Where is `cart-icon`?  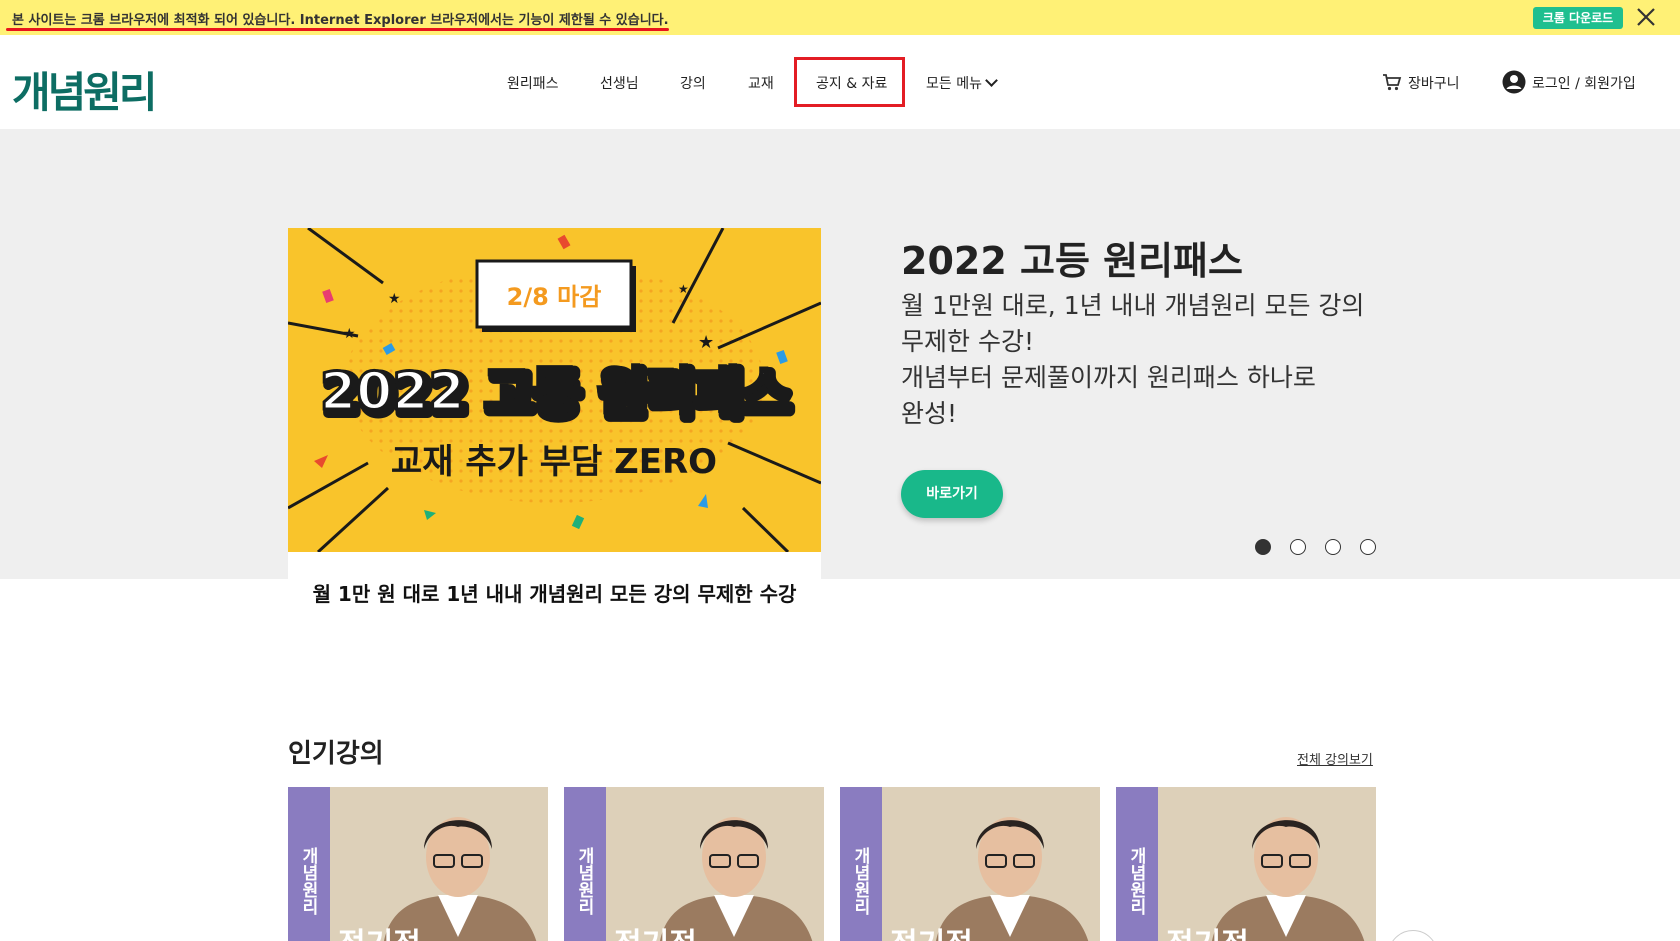 cart-icon is located at coordinates (1392, 82).